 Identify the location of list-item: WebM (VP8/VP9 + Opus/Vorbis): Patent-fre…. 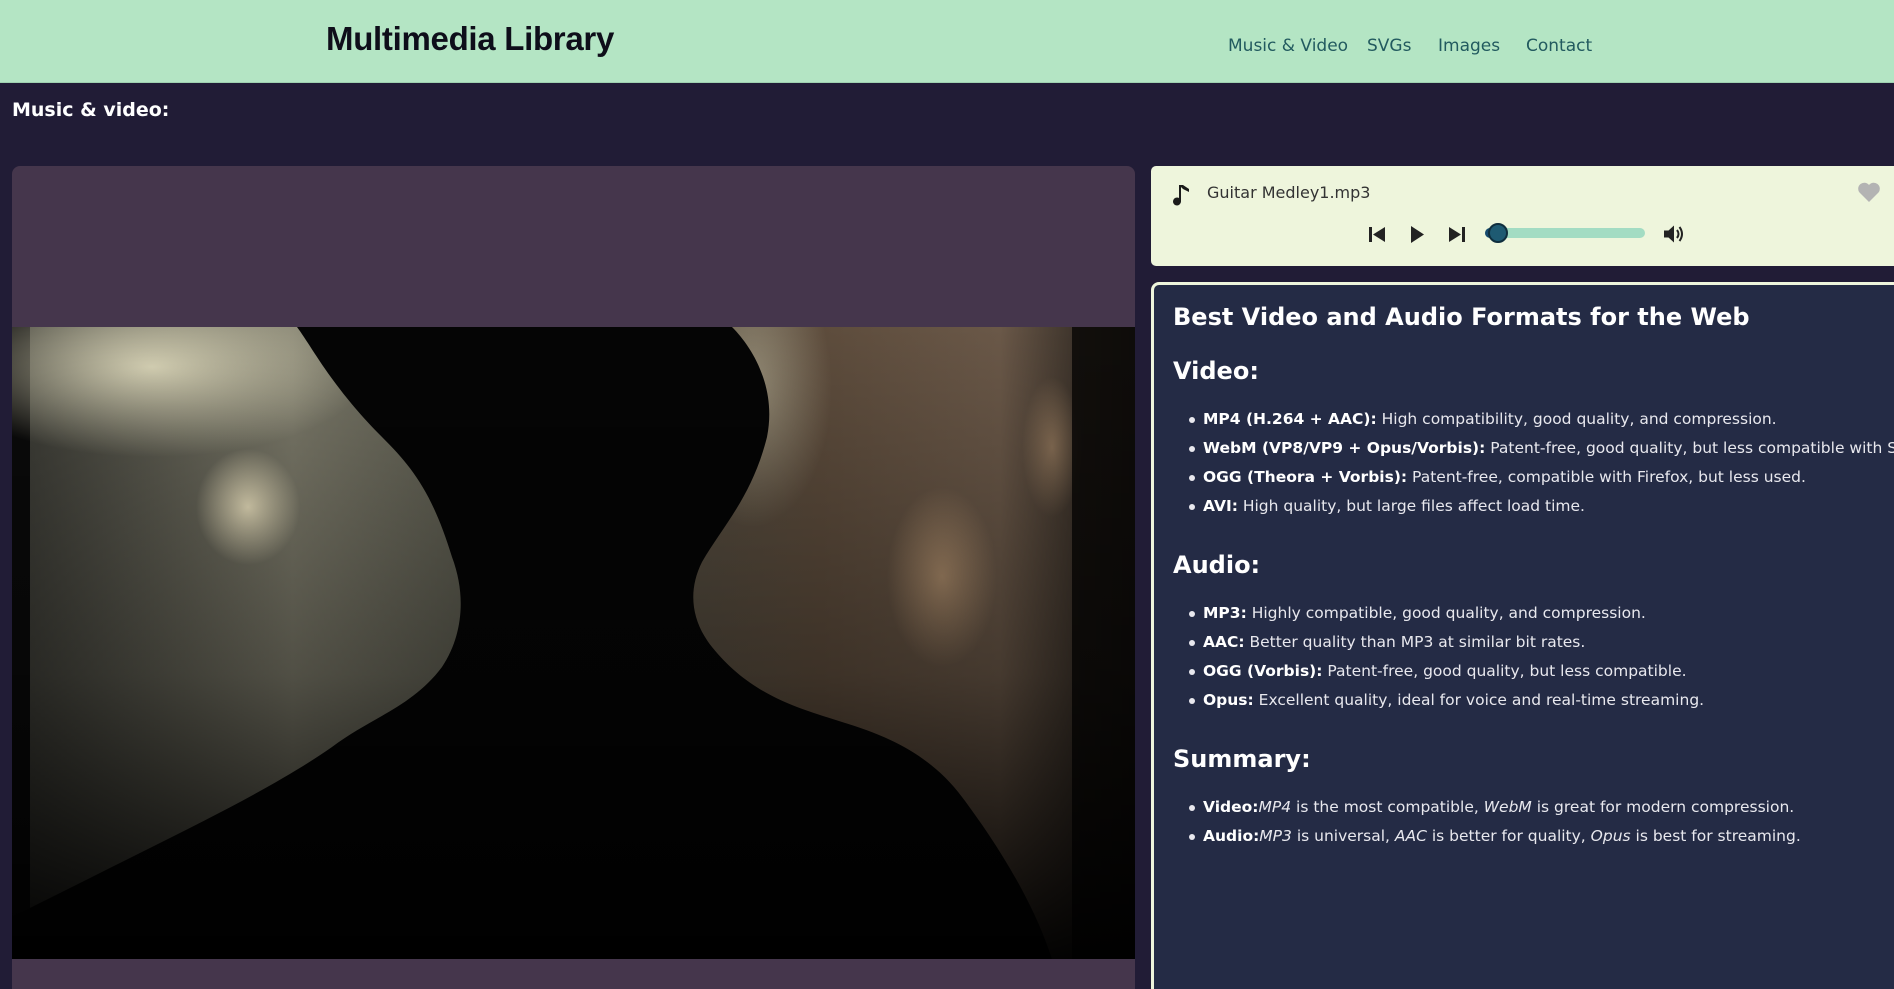
(1533, 448).